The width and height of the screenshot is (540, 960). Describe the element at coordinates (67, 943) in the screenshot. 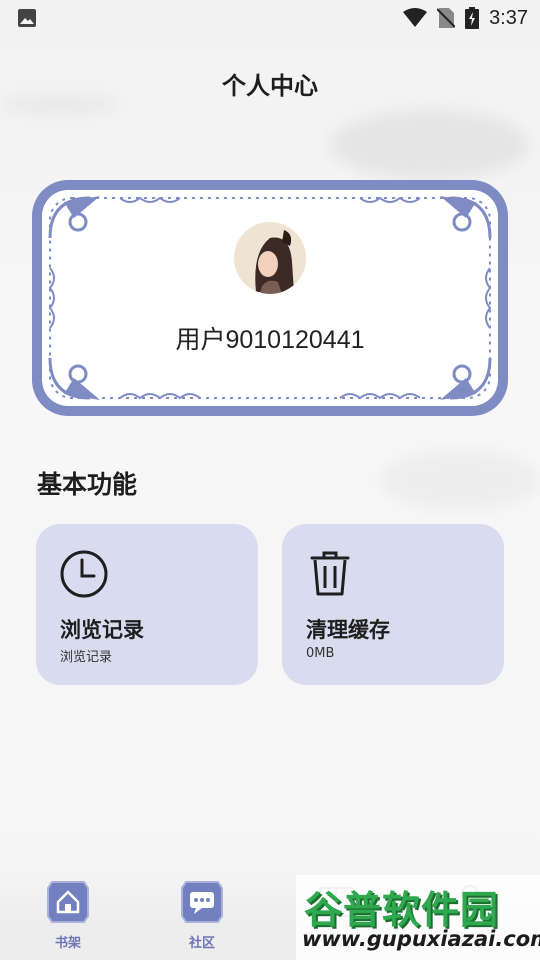

I see `nav-label-bookshelf: 书架` at that location.